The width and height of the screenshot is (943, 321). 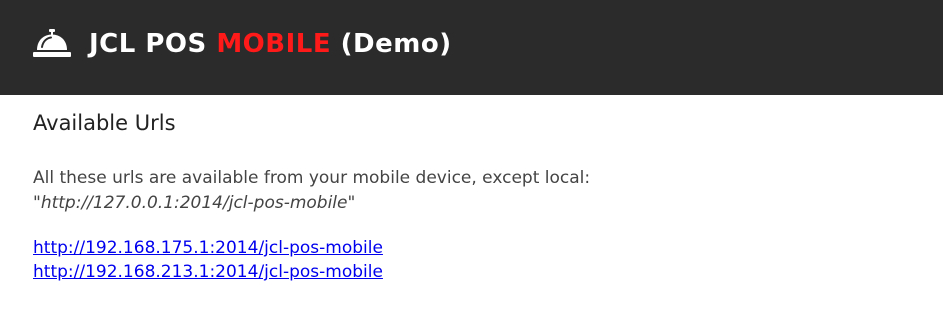 What do you see at coordinates (153, 44) in the screenshot?
I see `title-brand: JCL POS` at bounding box center [153, 44].